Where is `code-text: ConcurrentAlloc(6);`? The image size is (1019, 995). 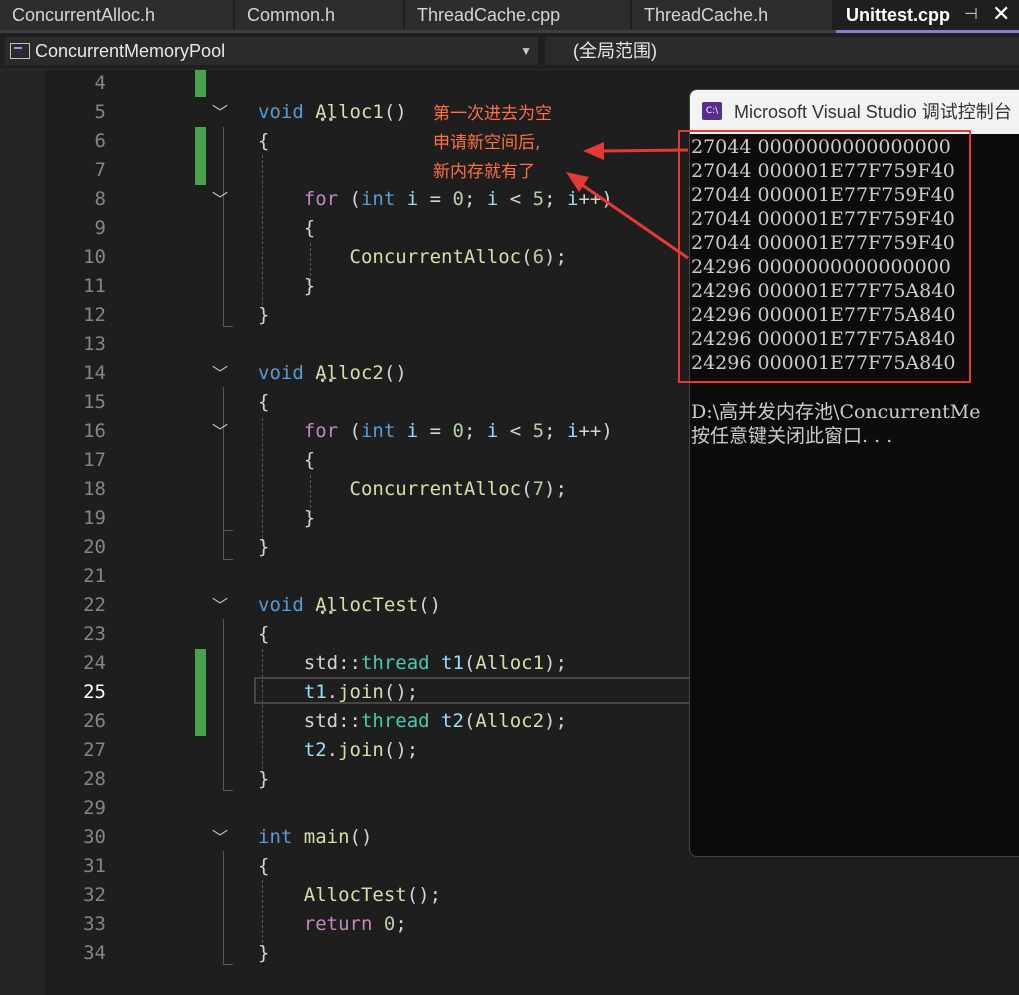
code-text: ConcurrentAlloc(6); is located at coordinates (458, 257).